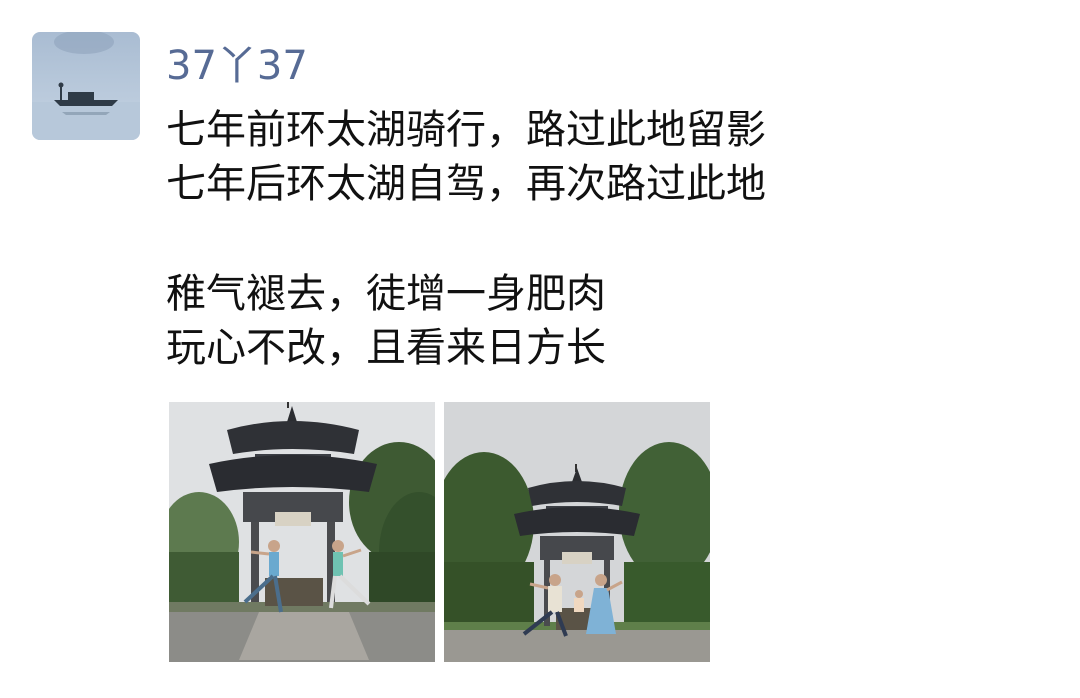 The image size is (1080, 698). What do you see at coordinates (237, 66) in the screenshot?
I see `username: 37丫37` at bounding box center [237, 66].